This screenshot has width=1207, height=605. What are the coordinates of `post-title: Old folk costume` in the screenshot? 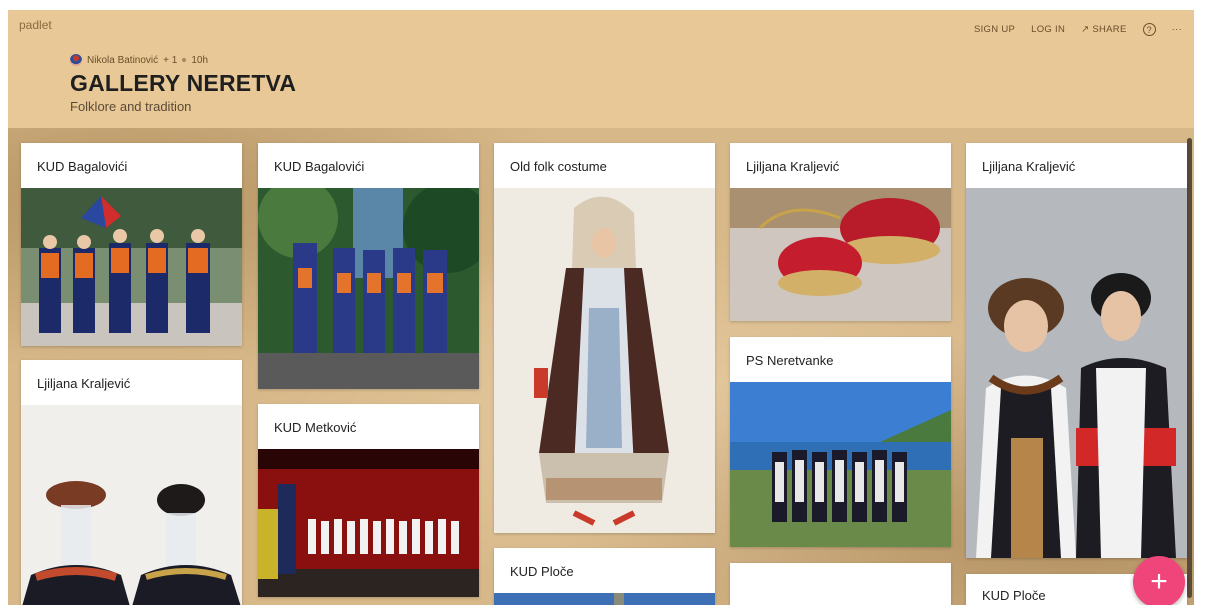 It's located at (558, 166).